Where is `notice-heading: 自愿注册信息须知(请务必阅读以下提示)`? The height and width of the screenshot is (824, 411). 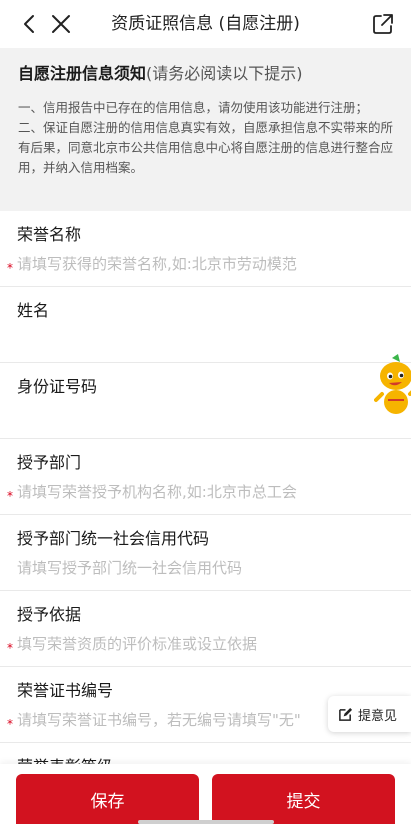 notice-heading: 自愿注册信息须知(请务必阅读以下提示) is located at coordinates (206, 74).